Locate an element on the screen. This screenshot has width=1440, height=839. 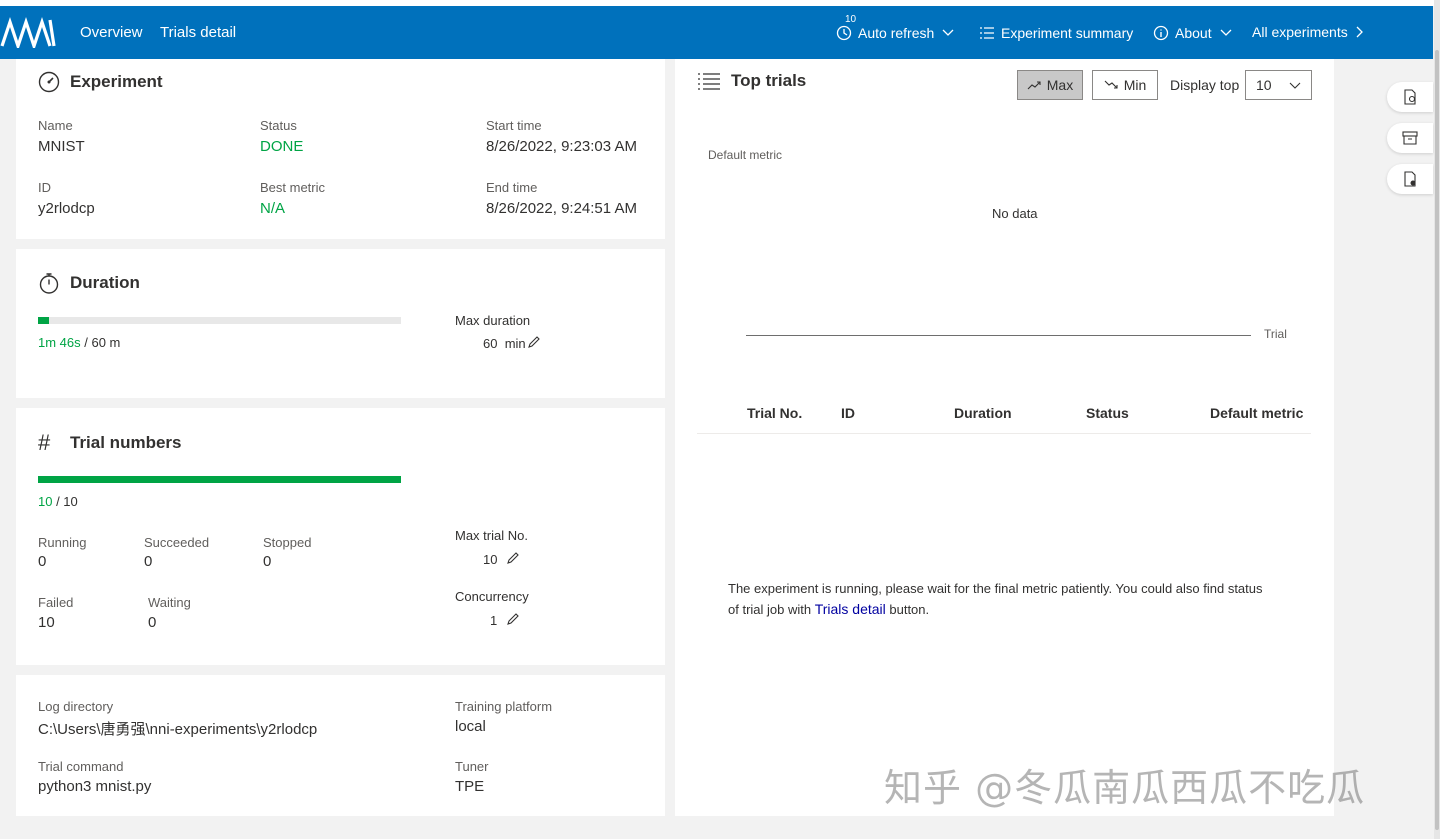
experiment-summary-button: Experiment summary is located at coordinates (1056, 33).